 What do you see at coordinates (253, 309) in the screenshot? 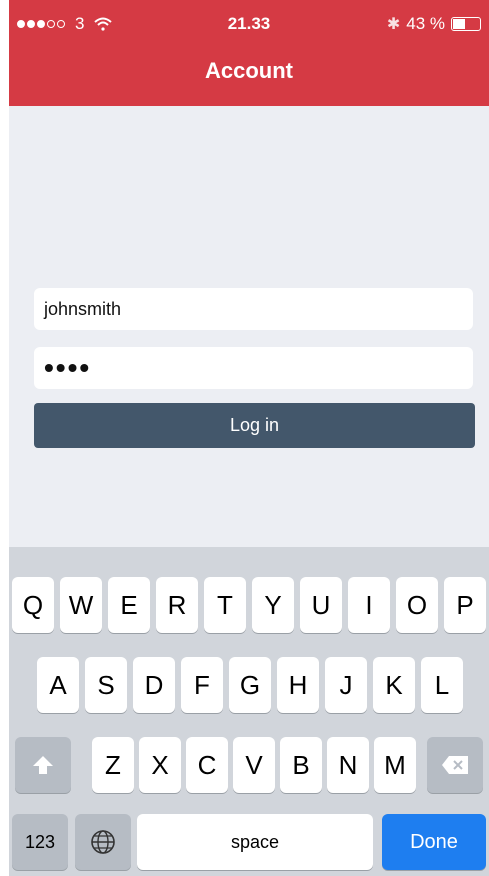
I see `username-field: johnsmith` at bounding box center [253, 309].